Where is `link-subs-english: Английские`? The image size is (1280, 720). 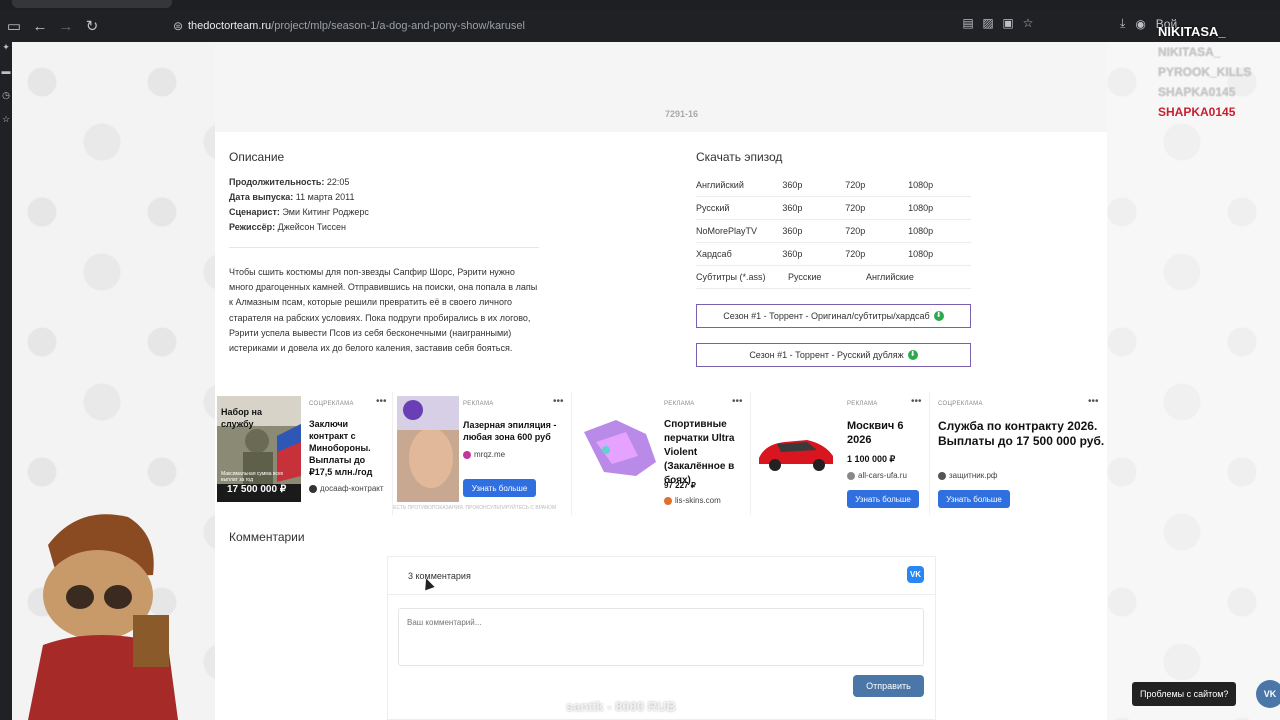
link-subs-english: Английские is located at coordinates (905, 277).